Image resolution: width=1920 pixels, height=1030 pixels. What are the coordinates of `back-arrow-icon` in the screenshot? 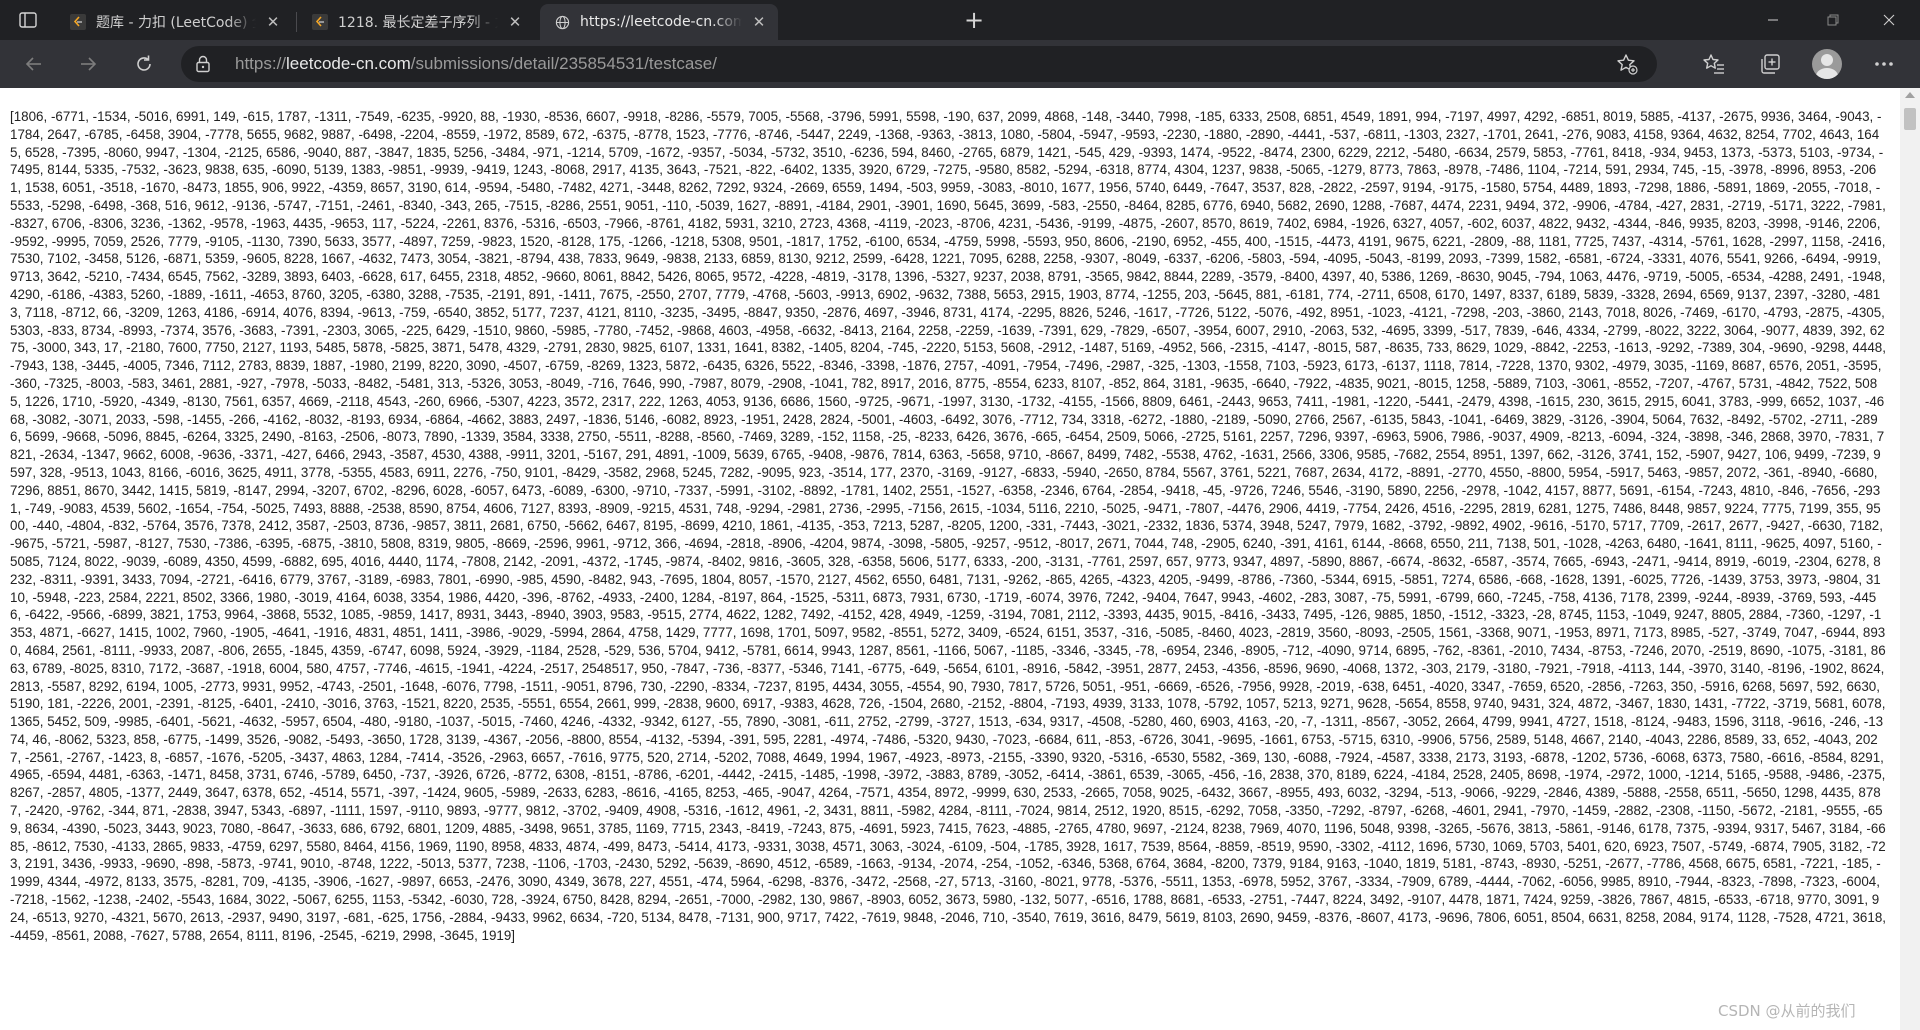 It's located at (34, 64).